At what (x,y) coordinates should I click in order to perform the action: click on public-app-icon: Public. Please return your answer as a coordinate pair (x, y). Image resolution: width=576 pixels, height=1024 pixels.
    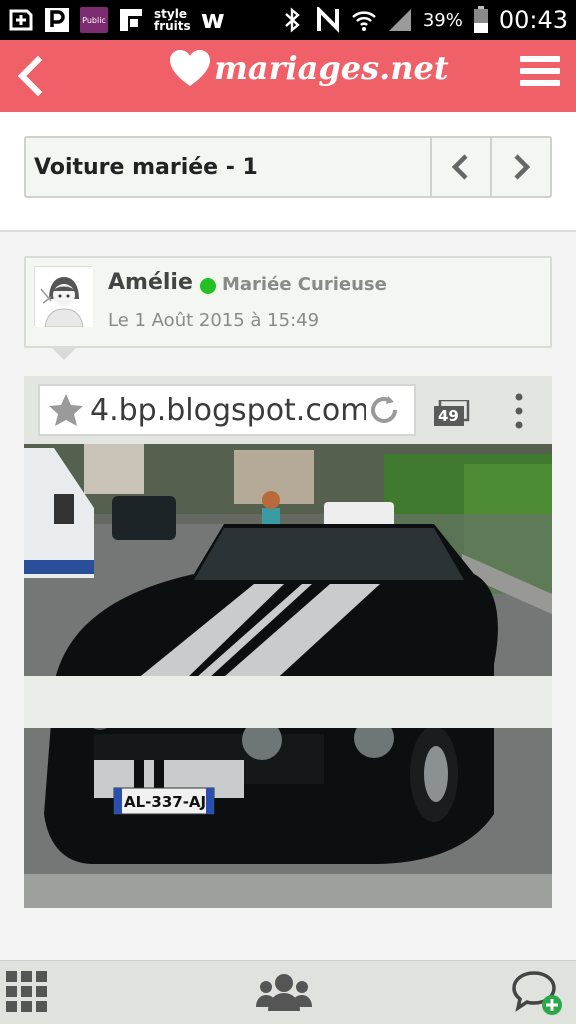
    Looking at the image, I should click on (94, 20).